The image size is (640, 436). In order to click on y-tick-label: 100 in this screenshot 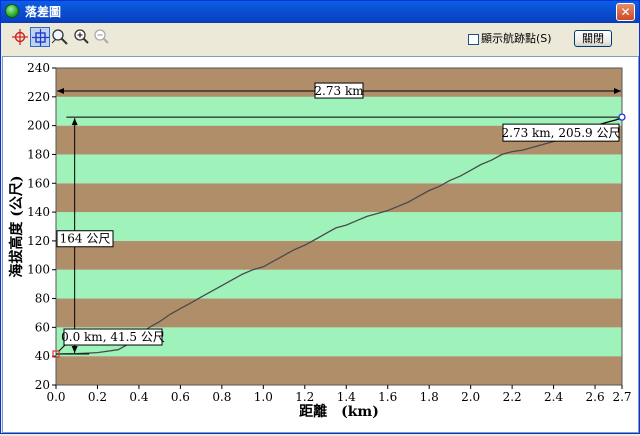, I will do `click(38, 270)`.